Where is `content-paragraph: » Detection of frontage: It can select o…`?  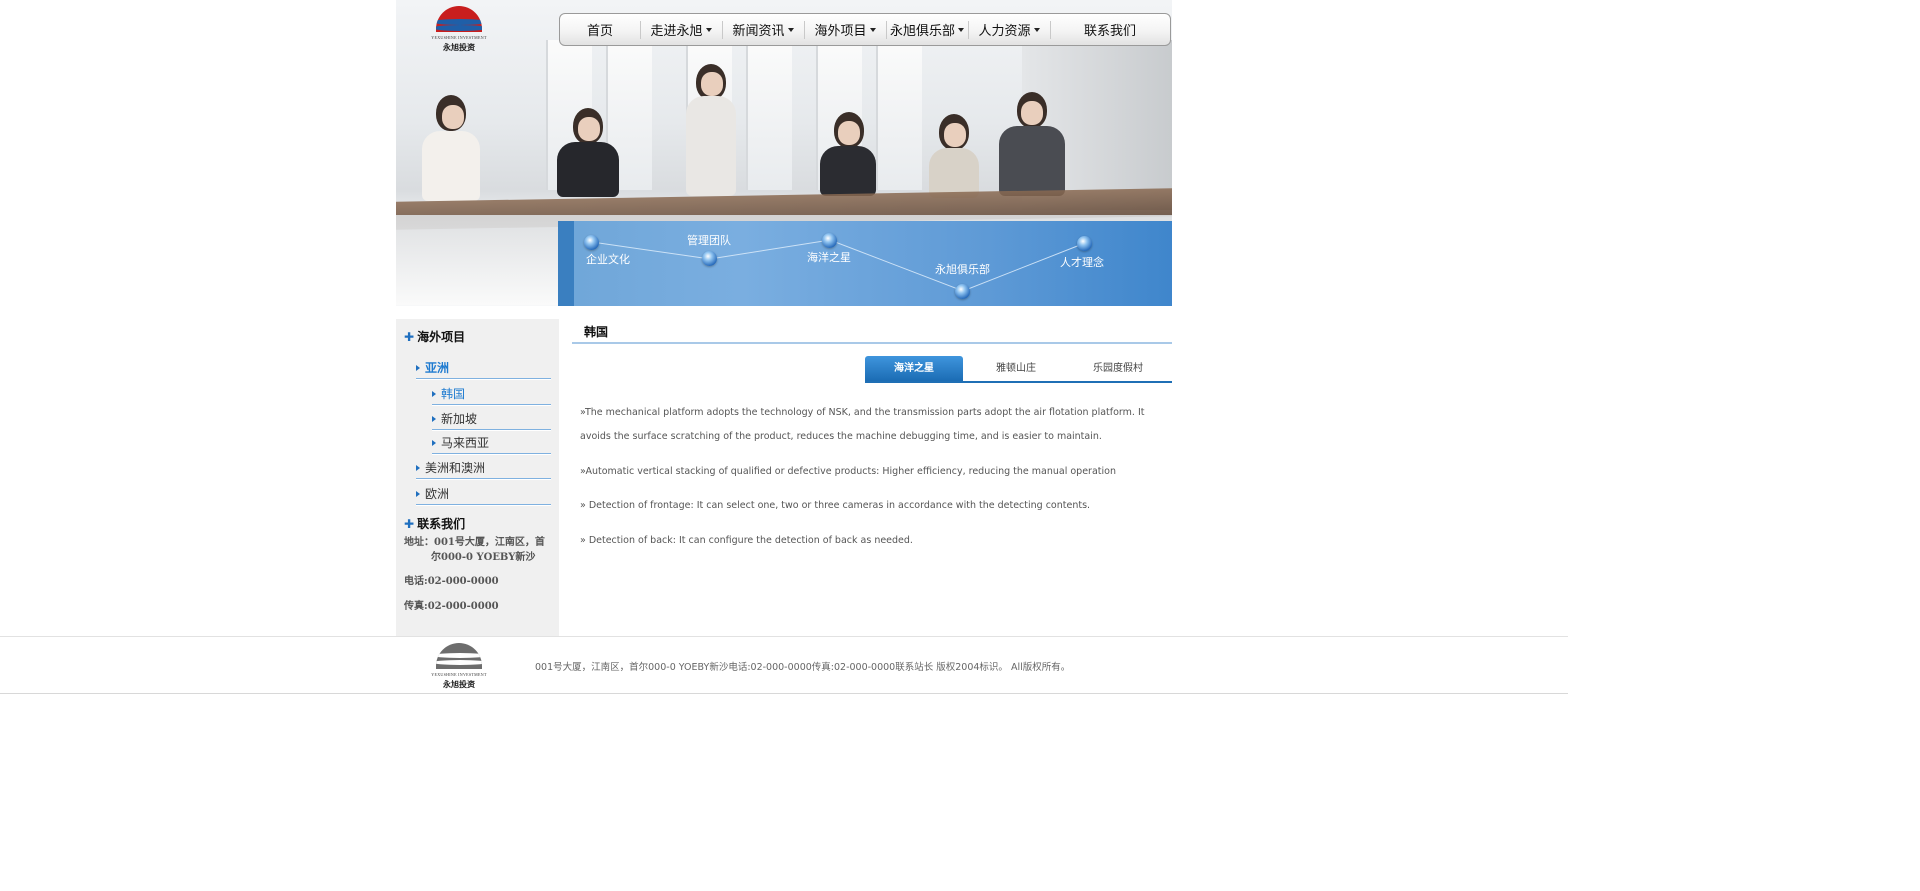 content-paragraph: » Detection of frontage: It can select o… is located at coordinates (835, 505).